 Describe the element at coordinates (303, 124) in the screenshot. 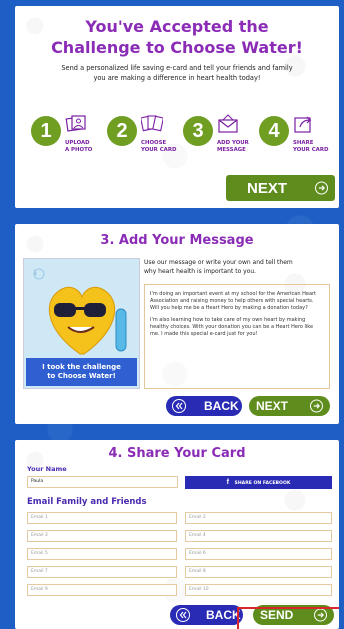

I see `share-icon` at that location.